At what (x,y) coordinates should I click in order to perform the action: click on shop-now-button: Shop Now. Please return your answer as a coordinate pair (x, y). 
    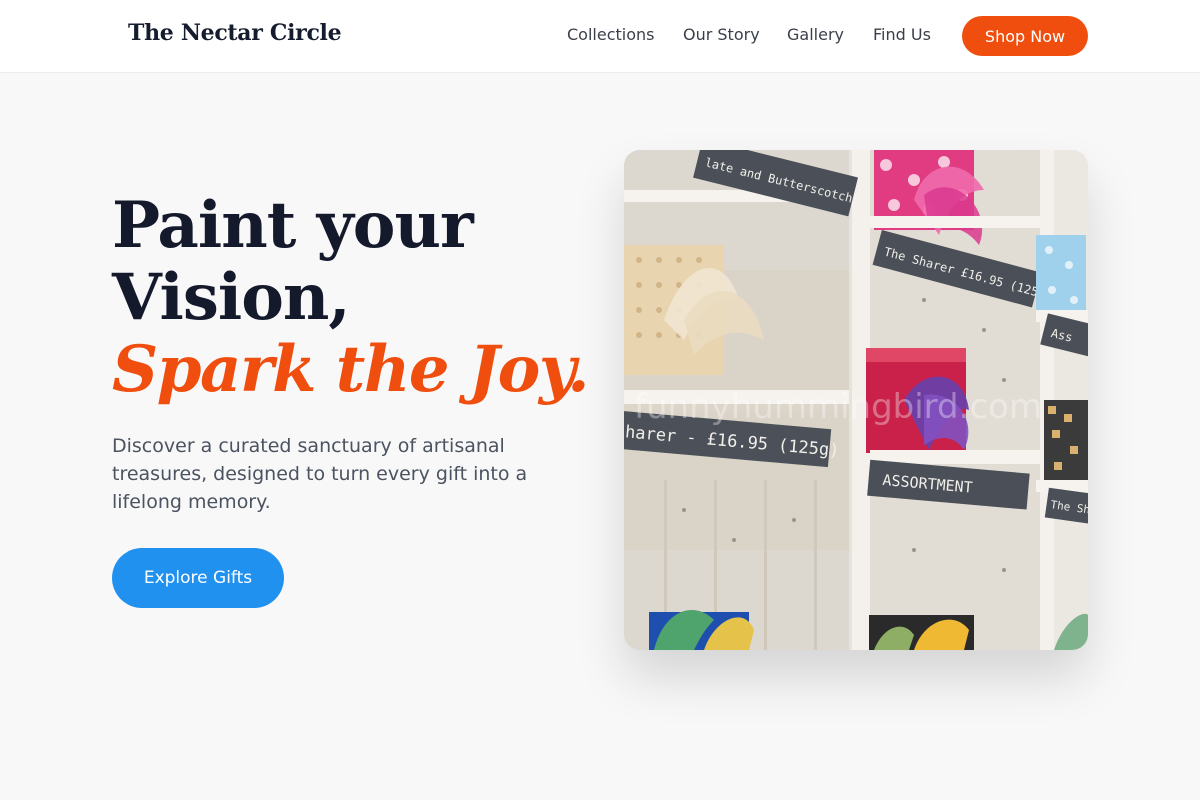
    Looking at the image, I should click on (1025, 36).